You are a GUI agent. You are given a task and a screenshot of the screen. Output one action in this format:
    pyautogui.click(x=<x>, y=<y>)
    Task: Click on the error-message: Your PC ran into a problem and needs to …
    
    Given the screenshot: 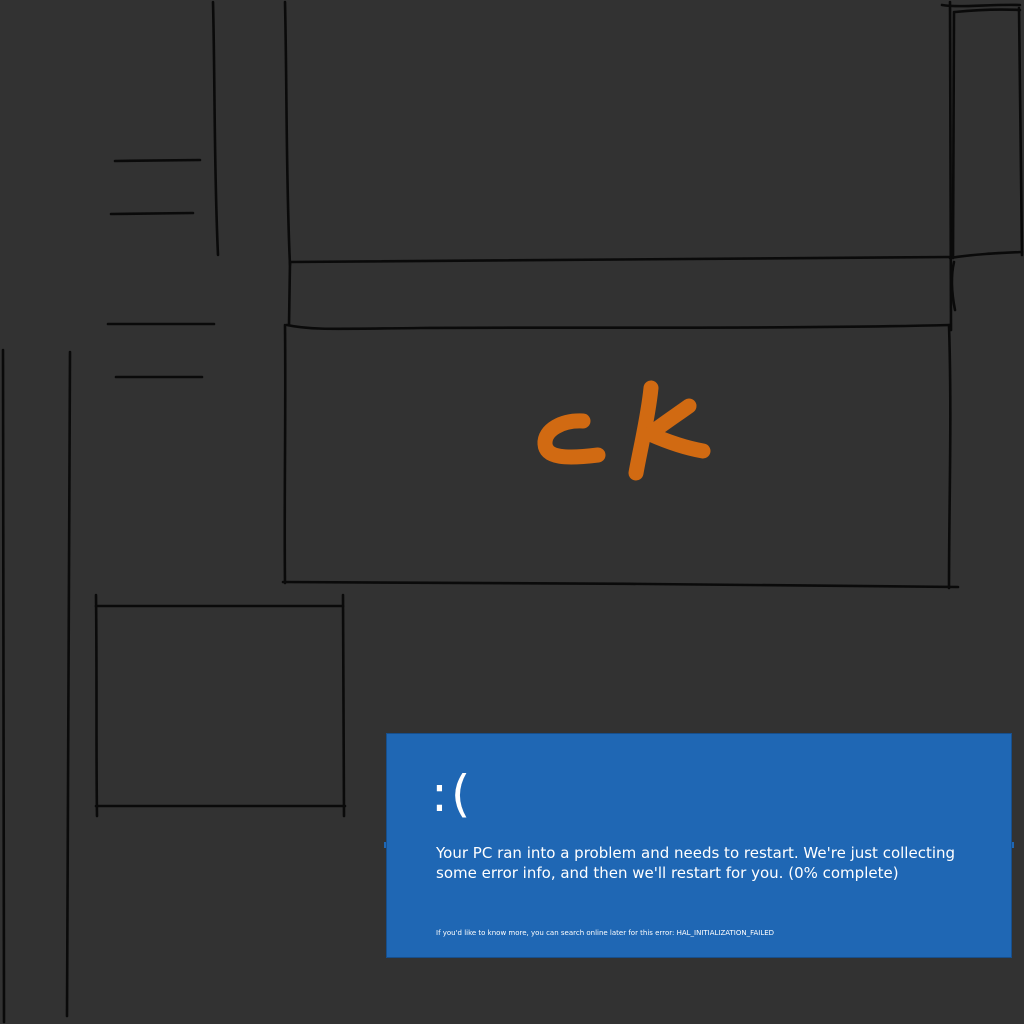 What is the action you would take?
    pyautogui.click(x=696, y=863)
    